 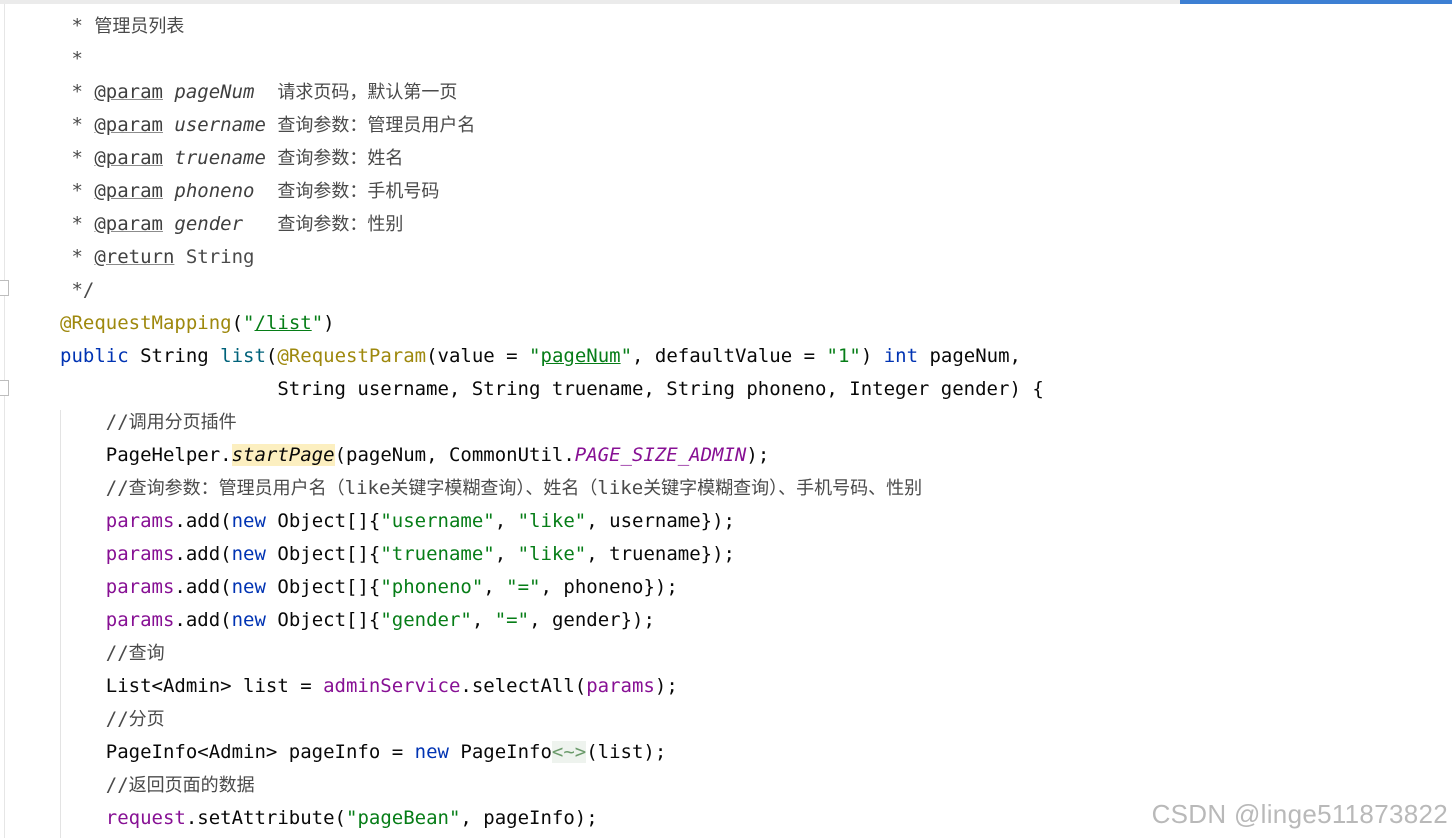 I want to click on code-token: PageInfo, so click(x=500, y=752).